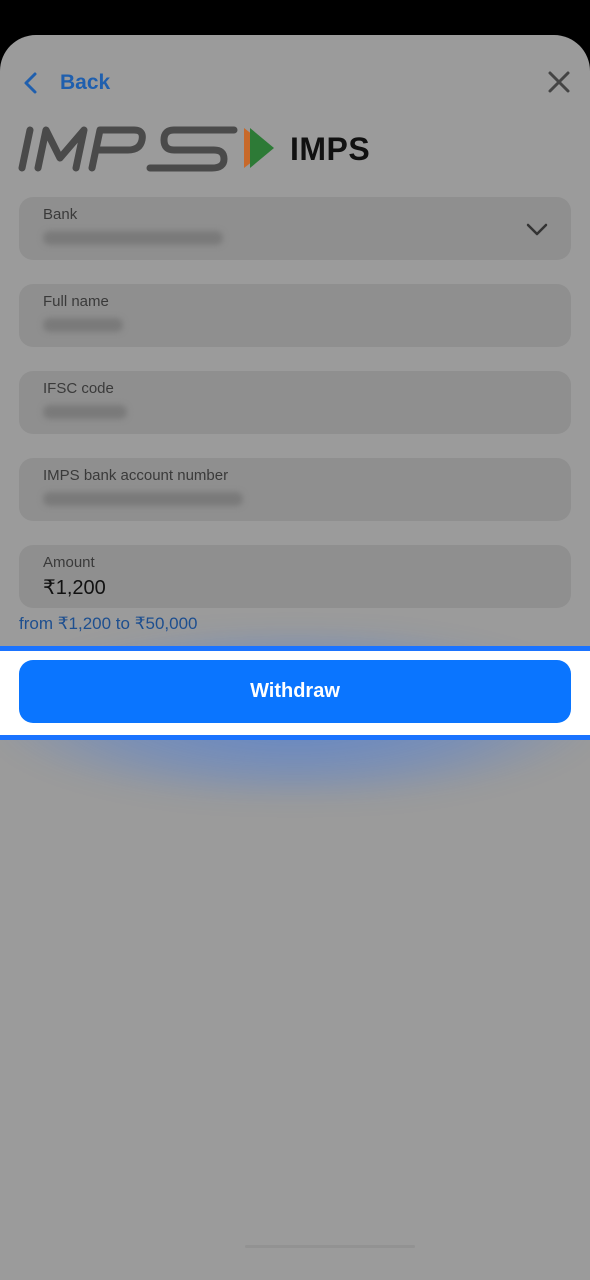 The image size is (590, 1280). What do you see at coordinates (295, 315) in the screenshot?
I see `full-name-field: Full name` at bounding box center [295, 315].